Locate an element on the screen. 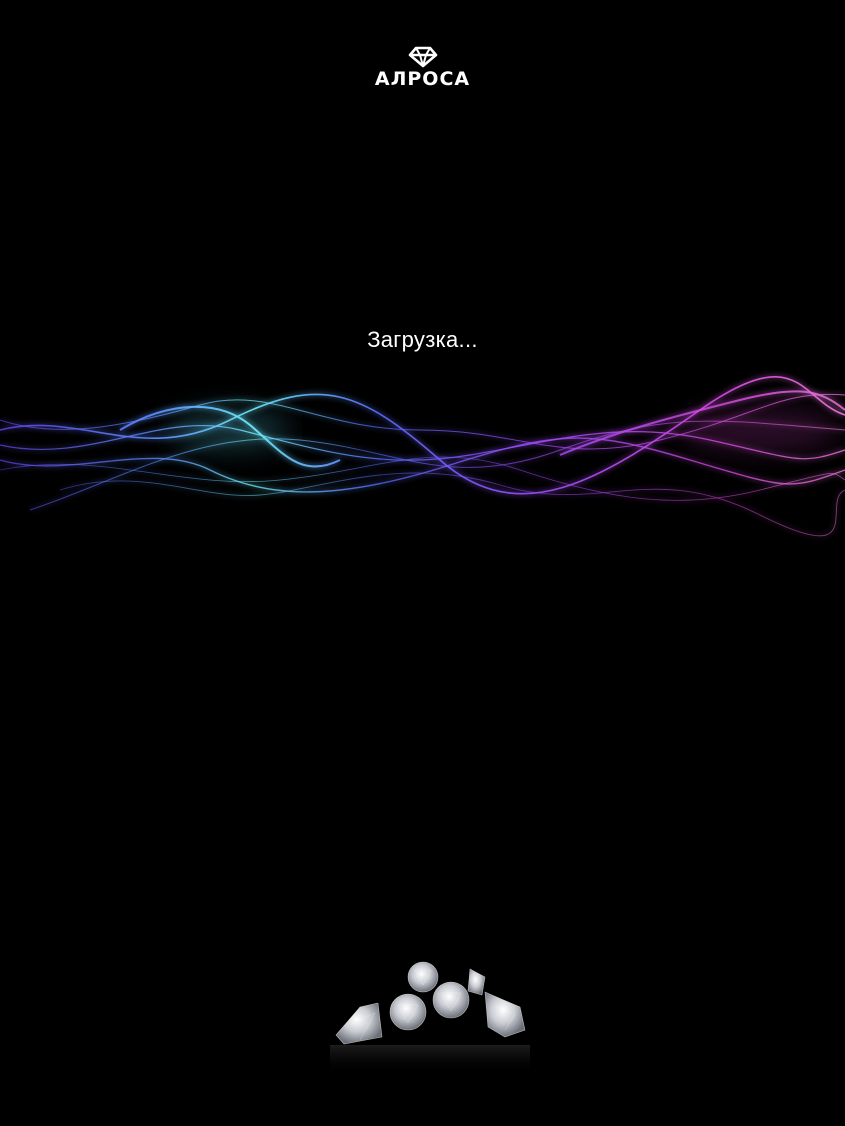  alrosa-logo: АЛРОСА is located at coordinates (422, 68).